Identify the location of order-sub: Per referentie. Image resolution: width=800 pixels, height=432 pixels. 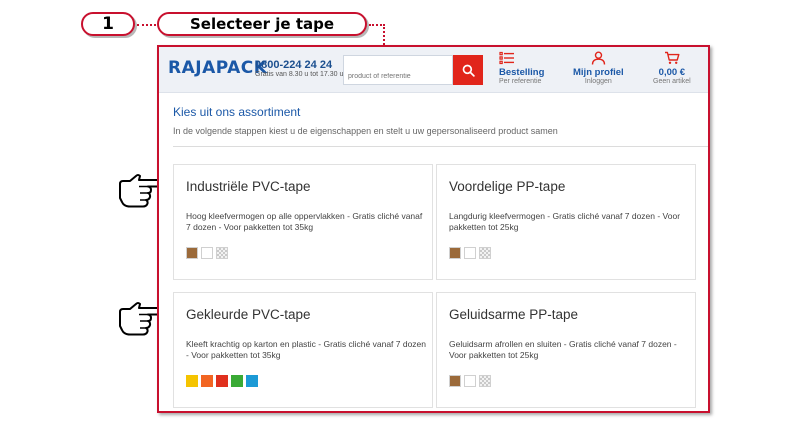
(520, 81).